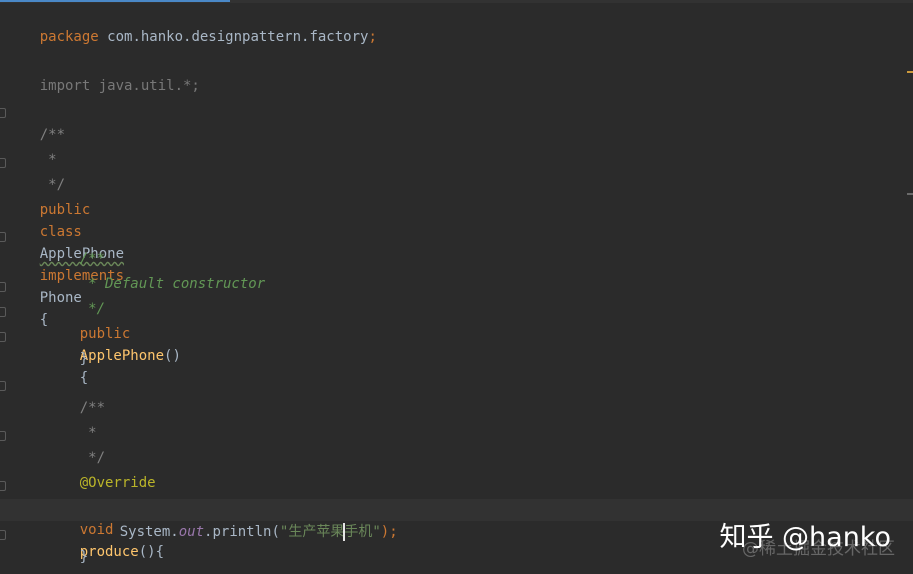 This screenshot has width=913, height=574. I want to click on code-line-method-doc-close: */, so click(75, 445).